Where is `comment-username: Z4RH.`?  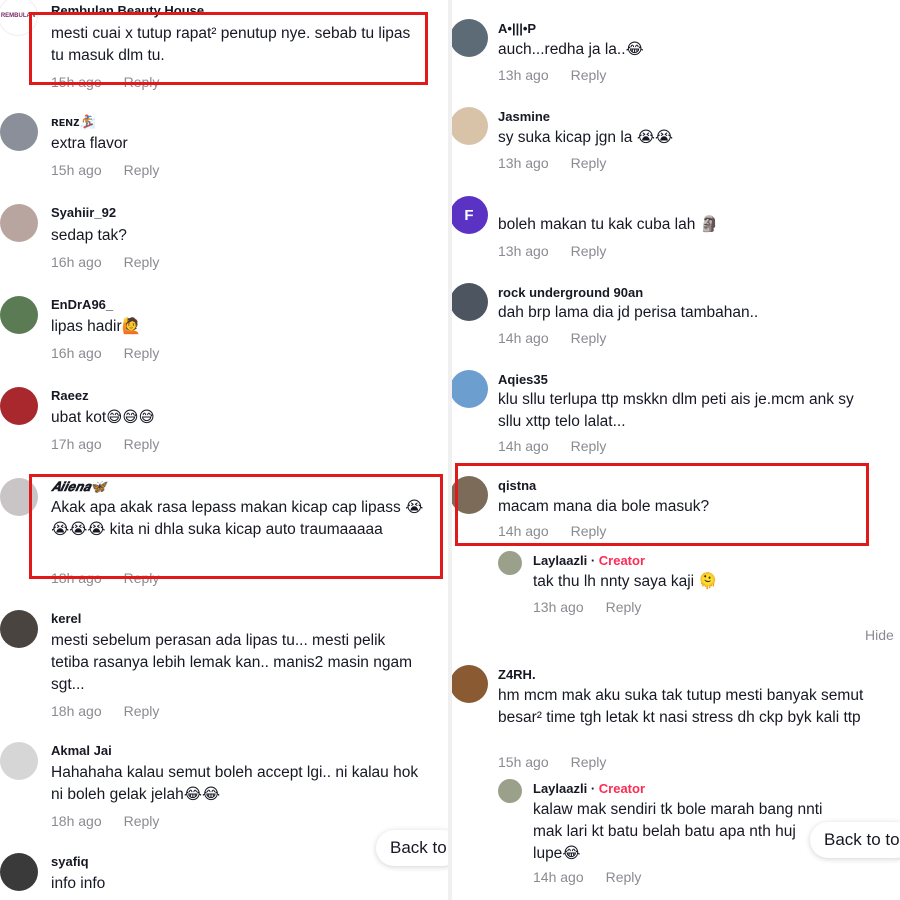
comment-username: Z4RH. is located at coordinates (517, 674).